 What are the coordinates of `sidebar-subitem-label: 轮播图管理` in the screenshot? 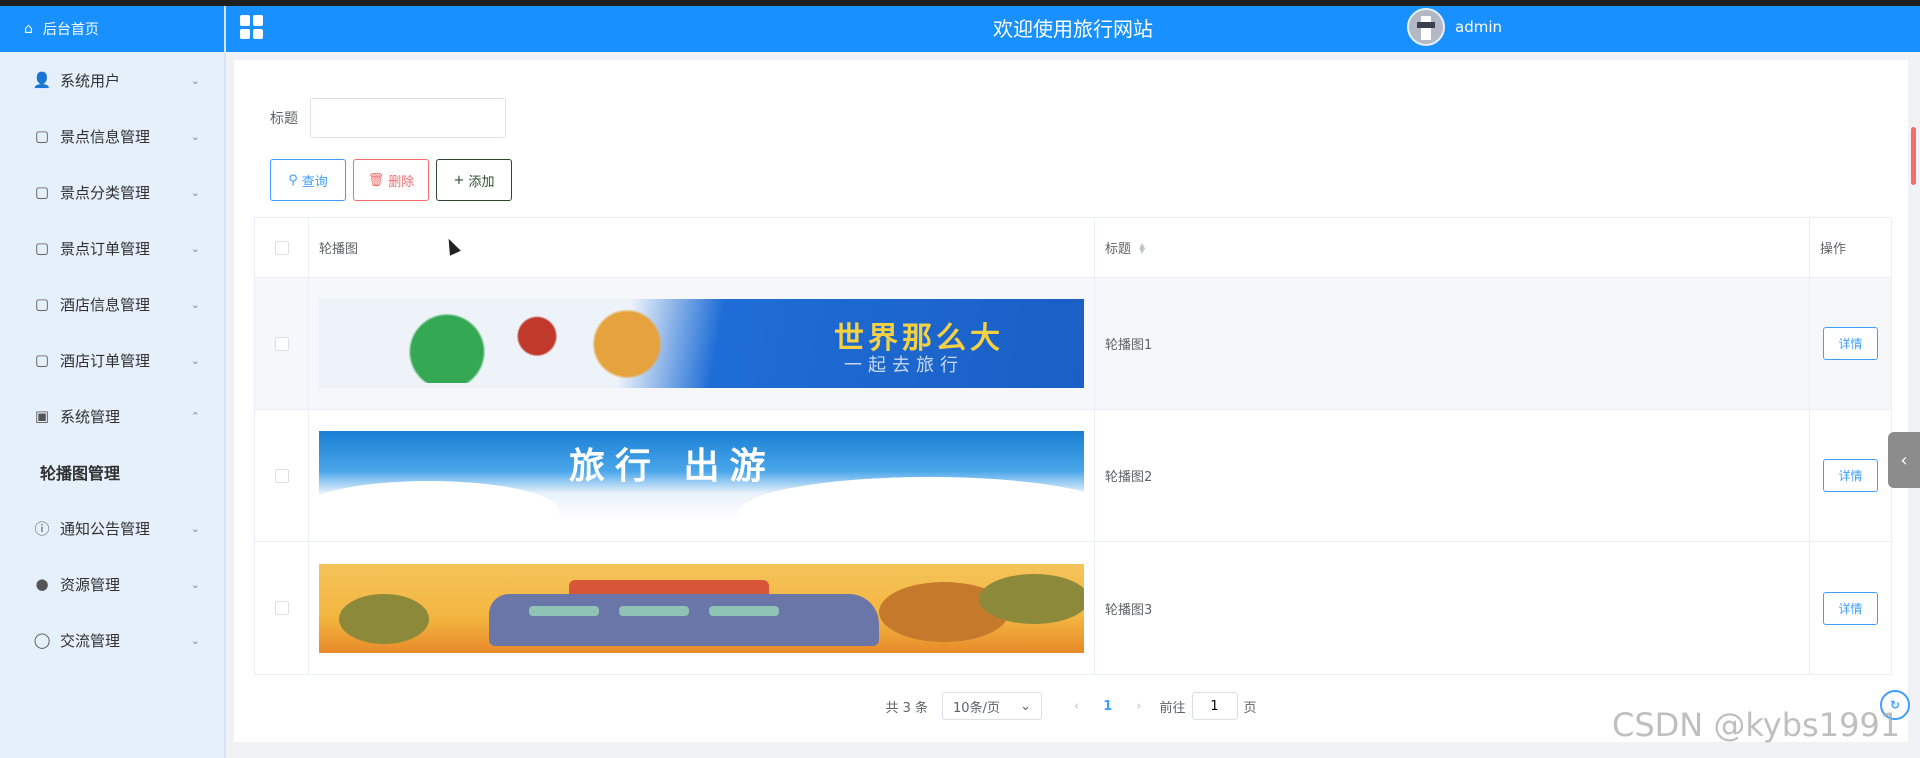 It's located at (80, 473).